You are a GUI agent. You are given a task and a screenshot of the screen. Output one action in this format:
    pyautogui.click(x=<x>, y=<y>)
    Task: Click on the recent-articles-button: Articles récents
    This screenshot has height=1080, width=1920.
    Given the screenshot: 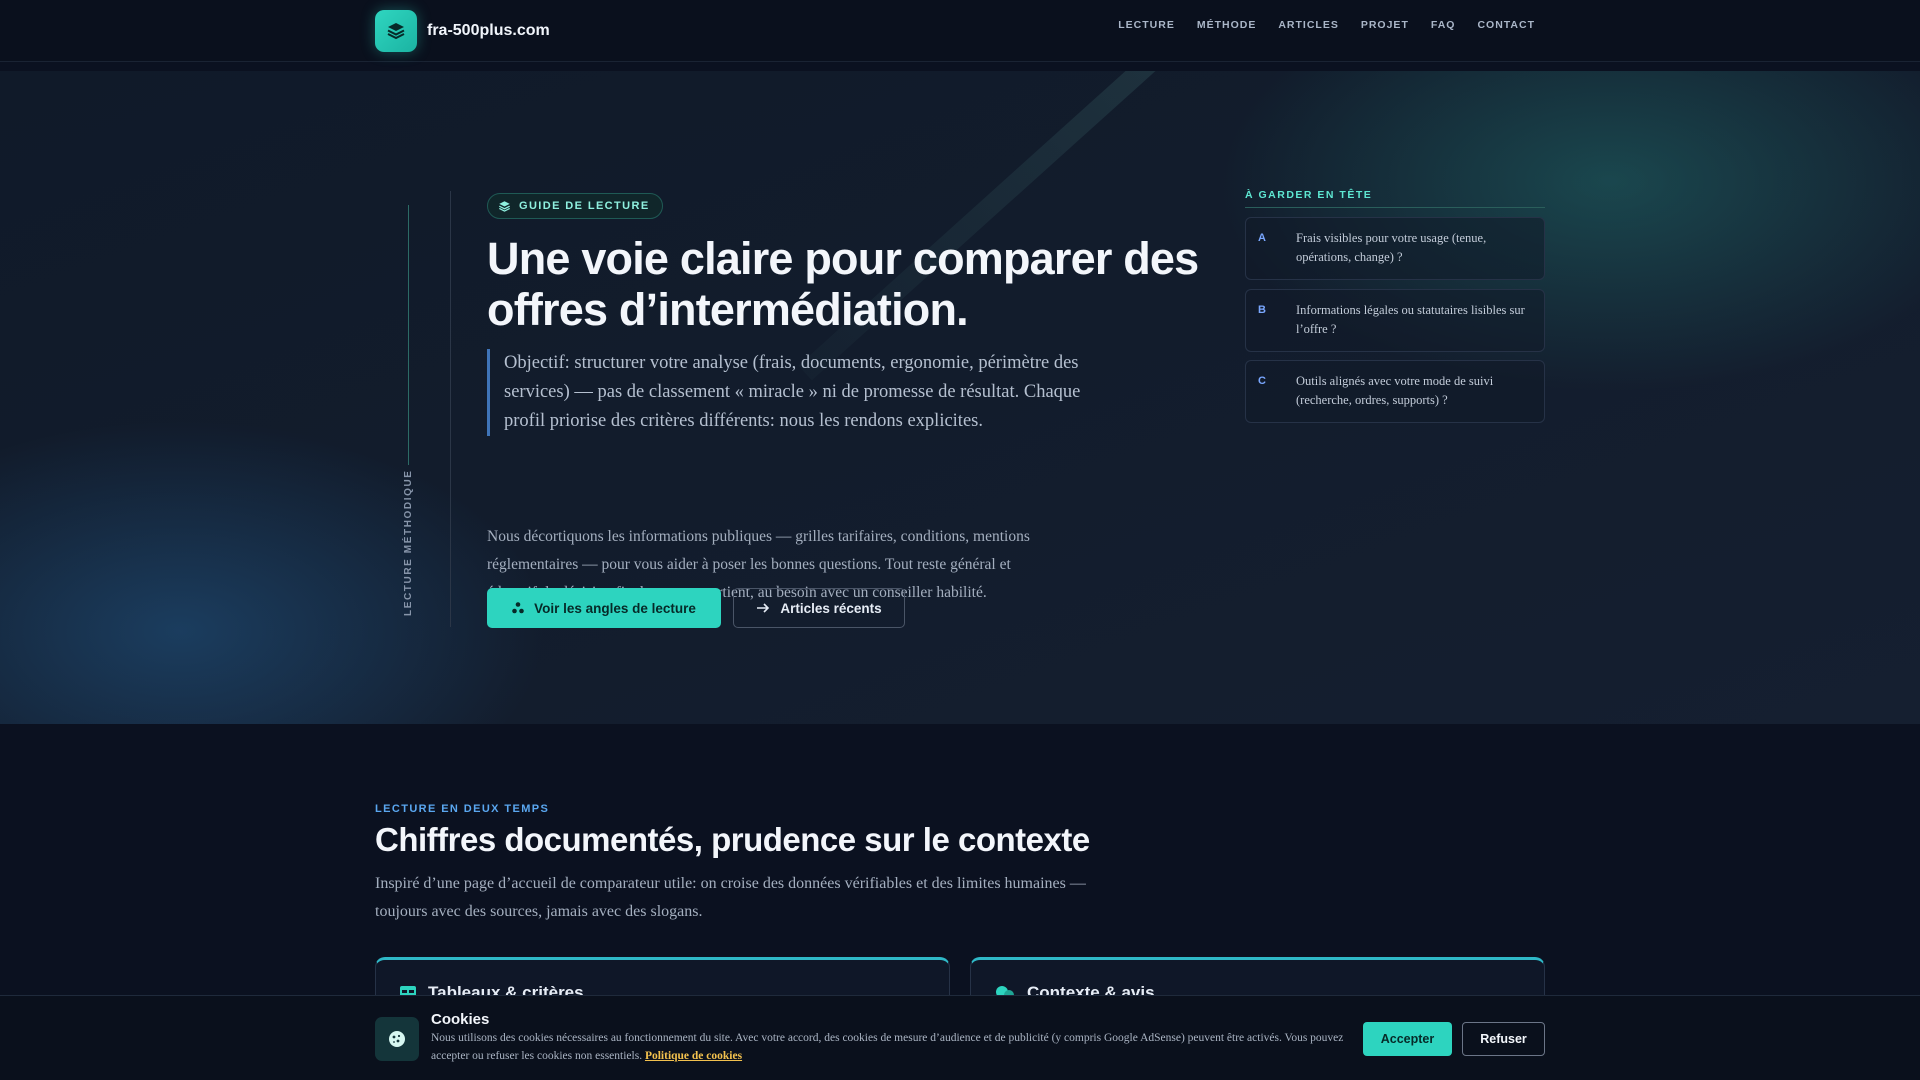 What is the action you would take?
    pyautogui.click(x=819, y=608)
    